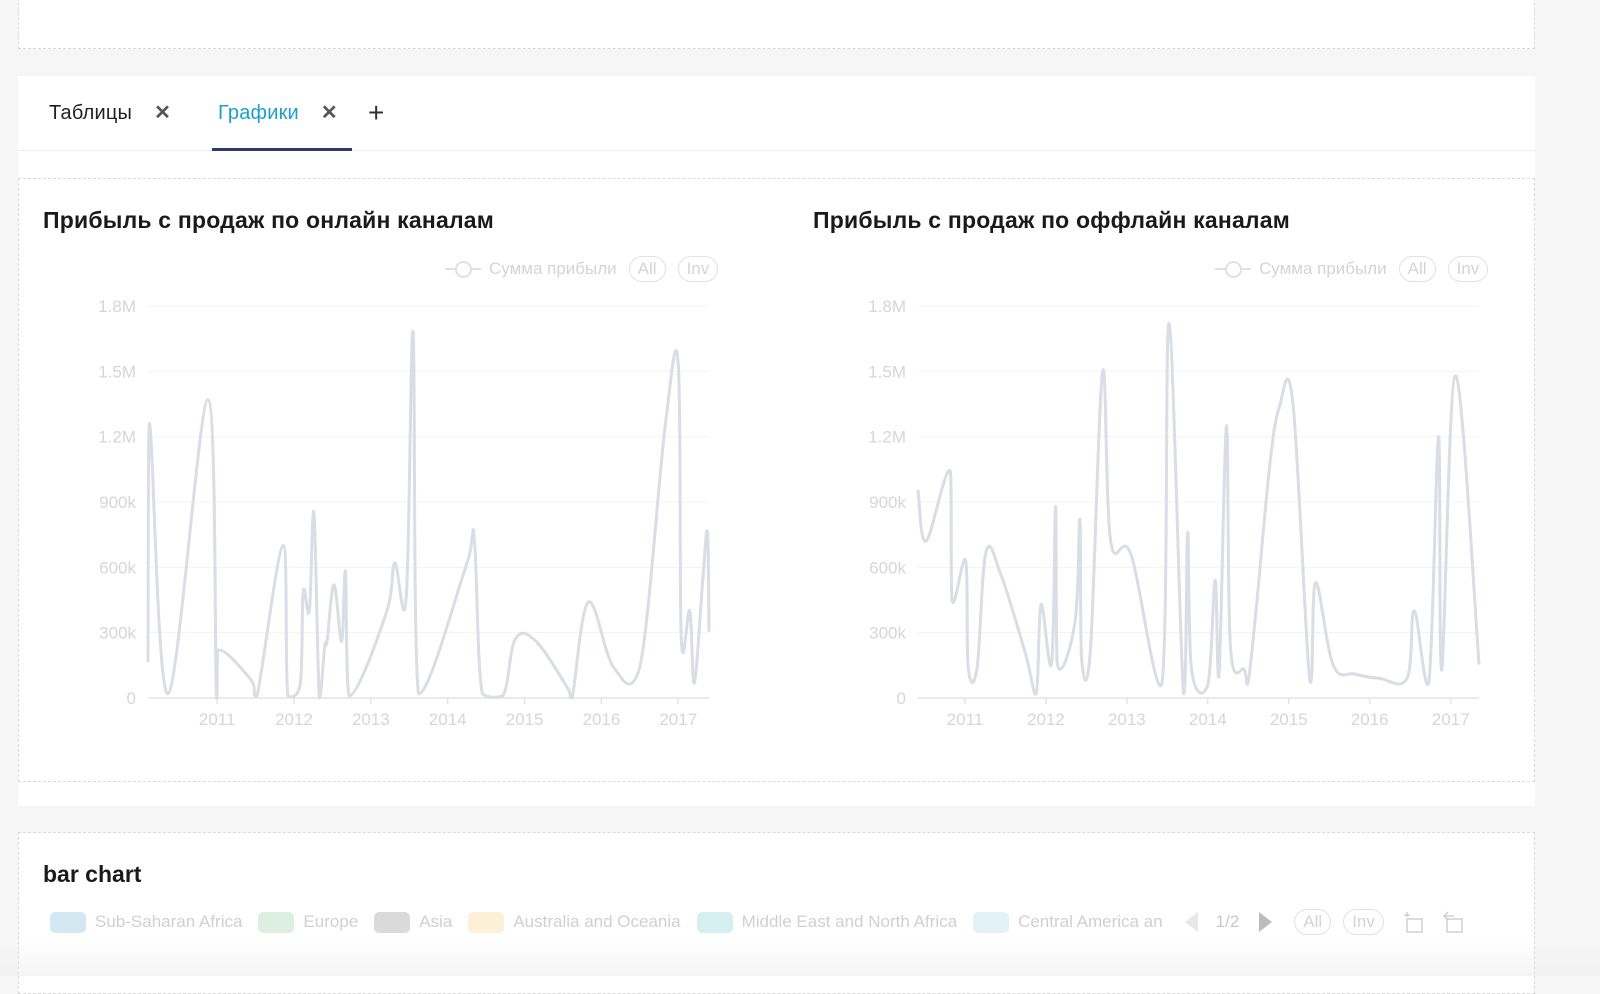  Describe the element at coordinates (169, 921) in the screenshot. I see `legend-label: Sub-Saharan Africa` at that location.